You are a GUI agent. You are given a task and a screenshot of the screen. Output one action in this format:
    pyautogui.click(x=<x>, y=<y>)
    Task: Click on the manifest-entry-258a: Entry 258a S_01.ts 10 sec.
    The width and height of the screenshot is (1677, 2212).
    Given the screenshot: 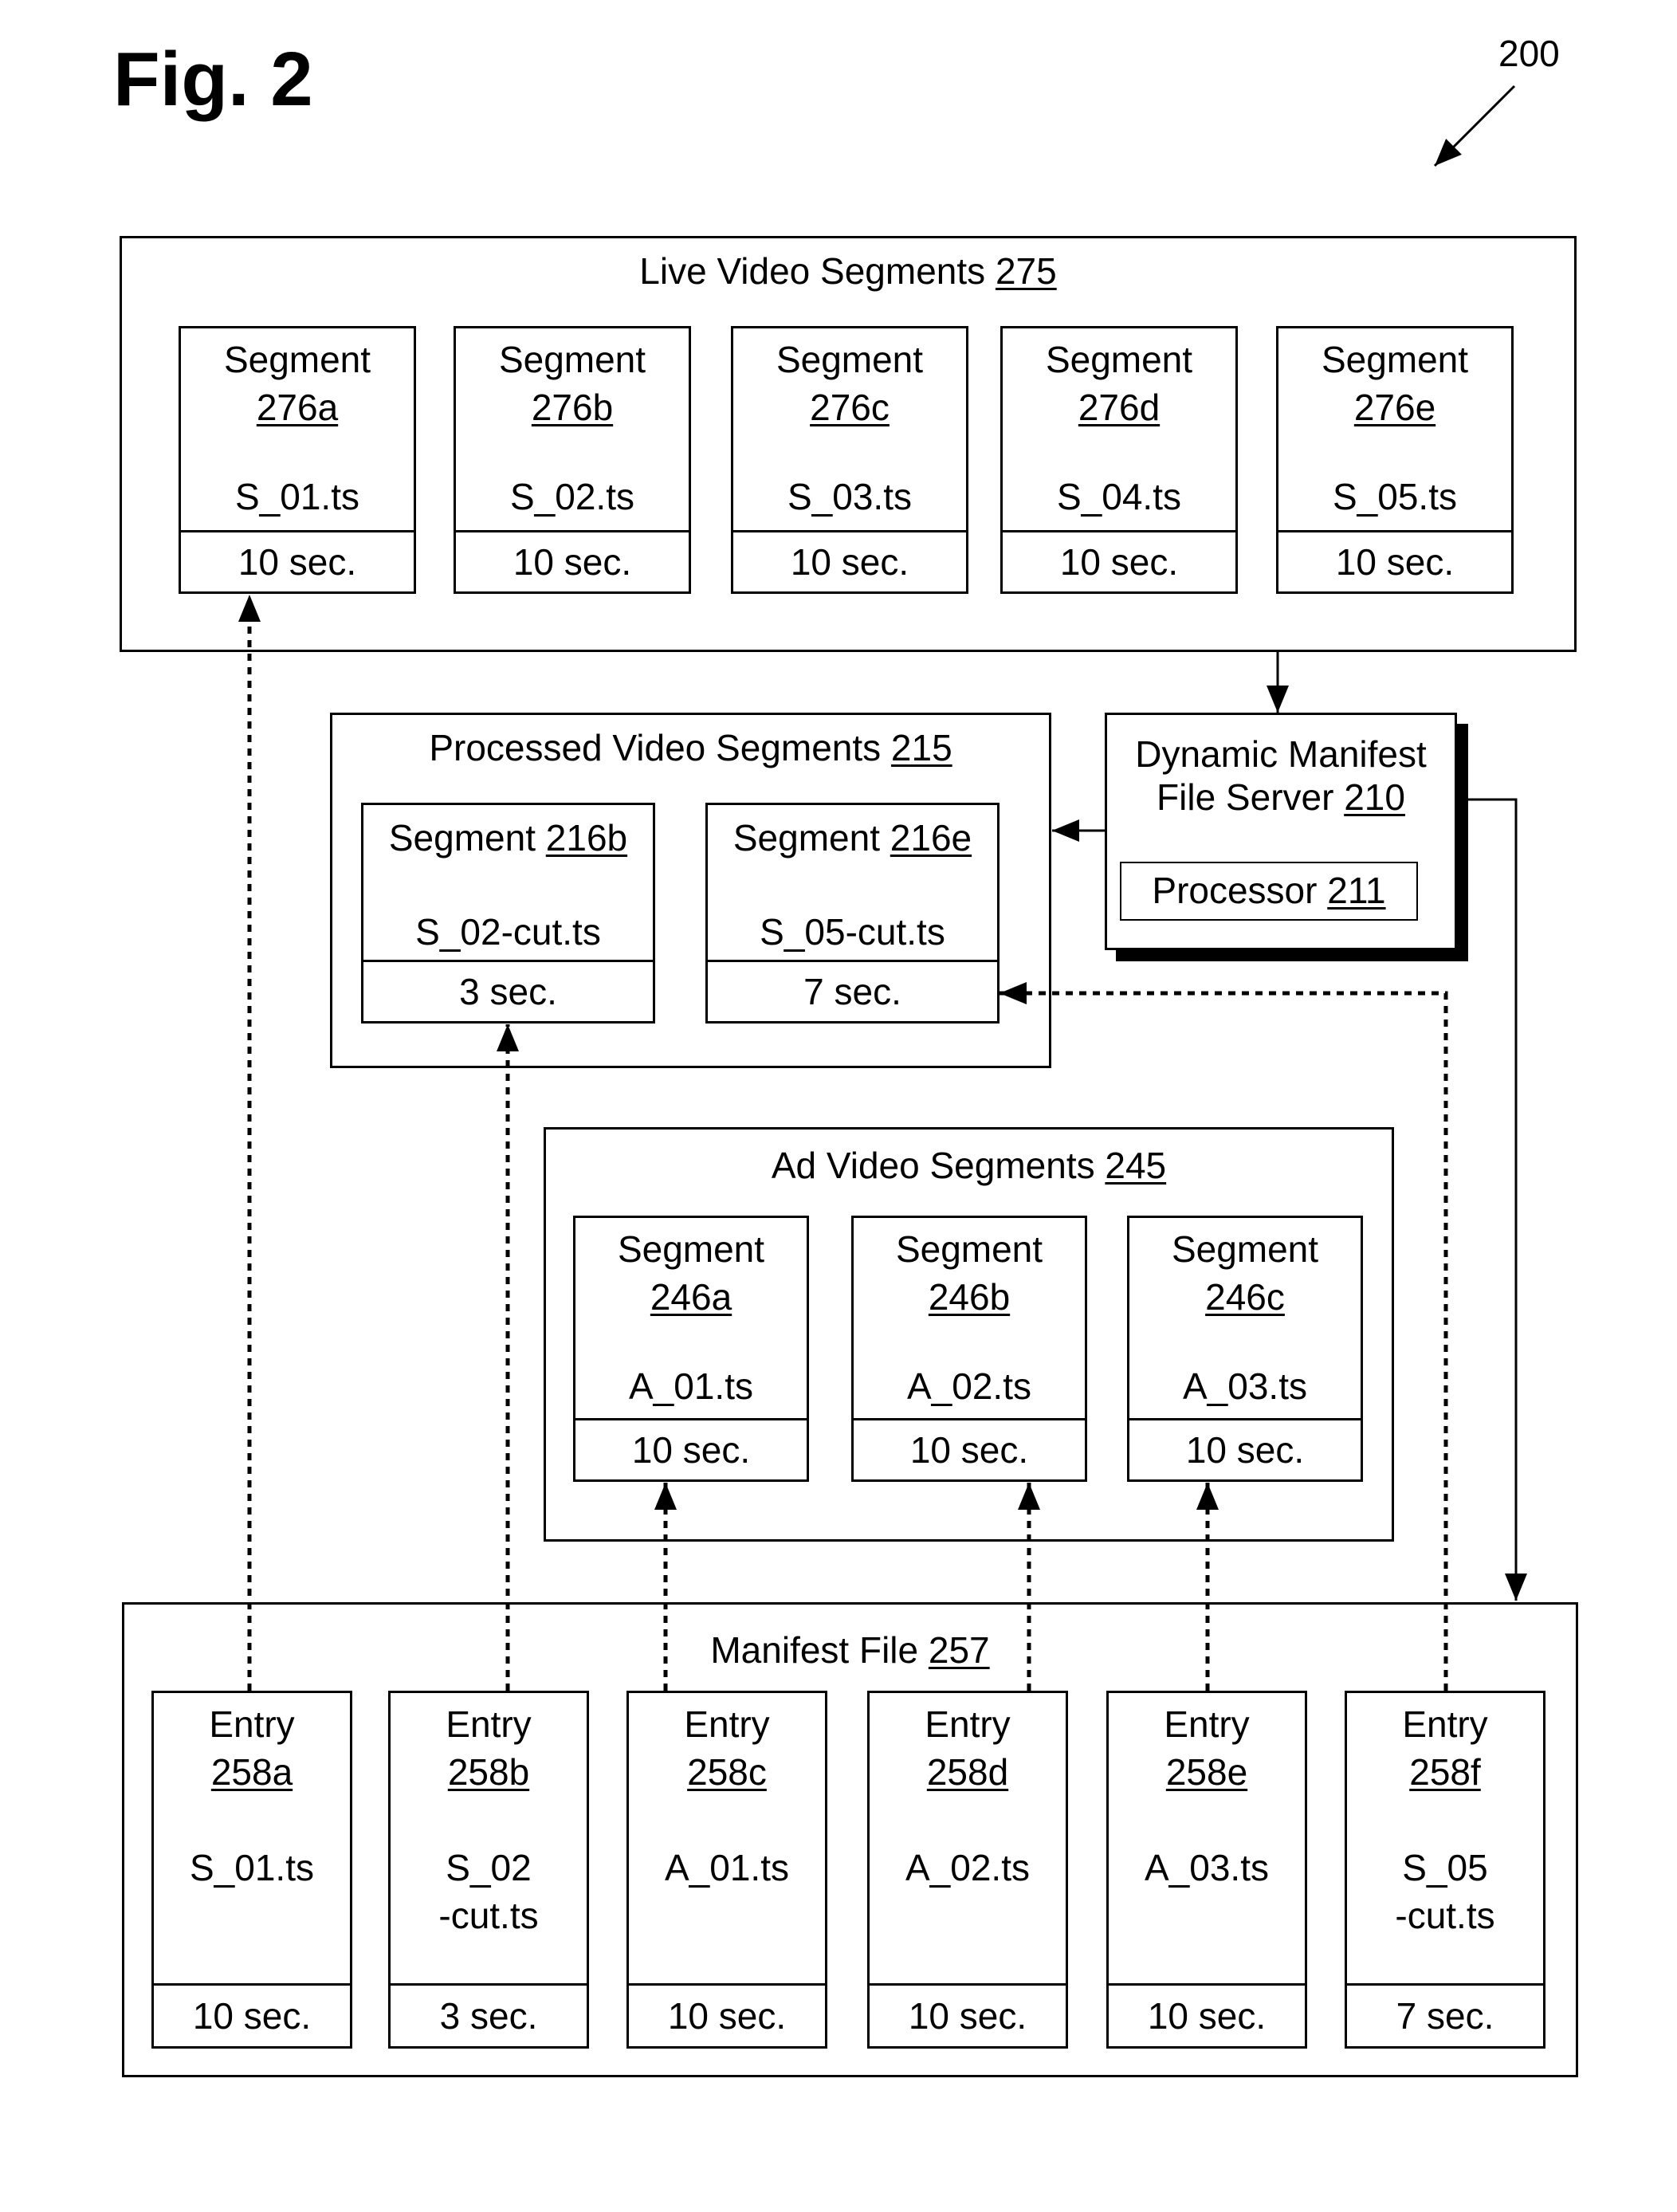 What is the action you would take?
    pyautogui.click(x=252, y=1870)
    